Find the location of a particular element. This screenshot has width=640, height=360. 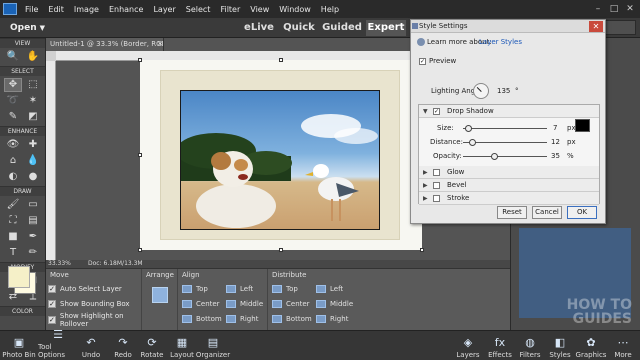

tab-expert: Expert is located at coordinates (386, 28).